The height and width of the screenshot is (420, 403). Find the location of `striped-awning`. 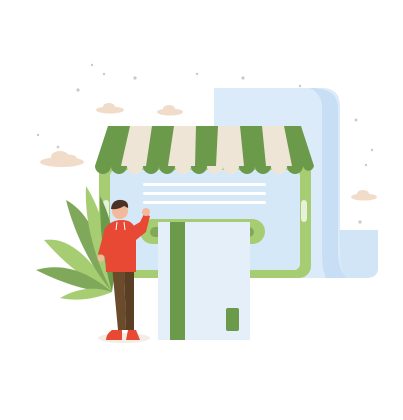

striped-awning is located at coordinates (204, 150).